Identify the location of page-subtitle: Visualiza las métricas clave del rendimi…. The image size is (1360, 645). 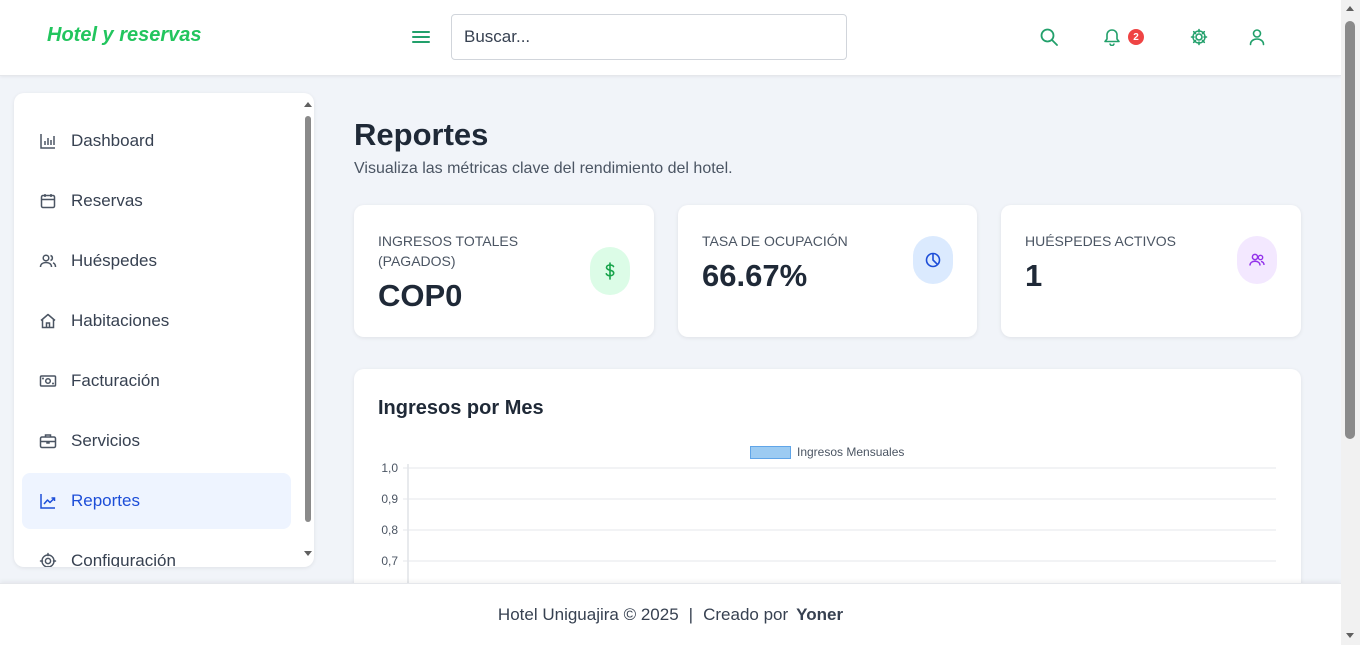
(543, 168).